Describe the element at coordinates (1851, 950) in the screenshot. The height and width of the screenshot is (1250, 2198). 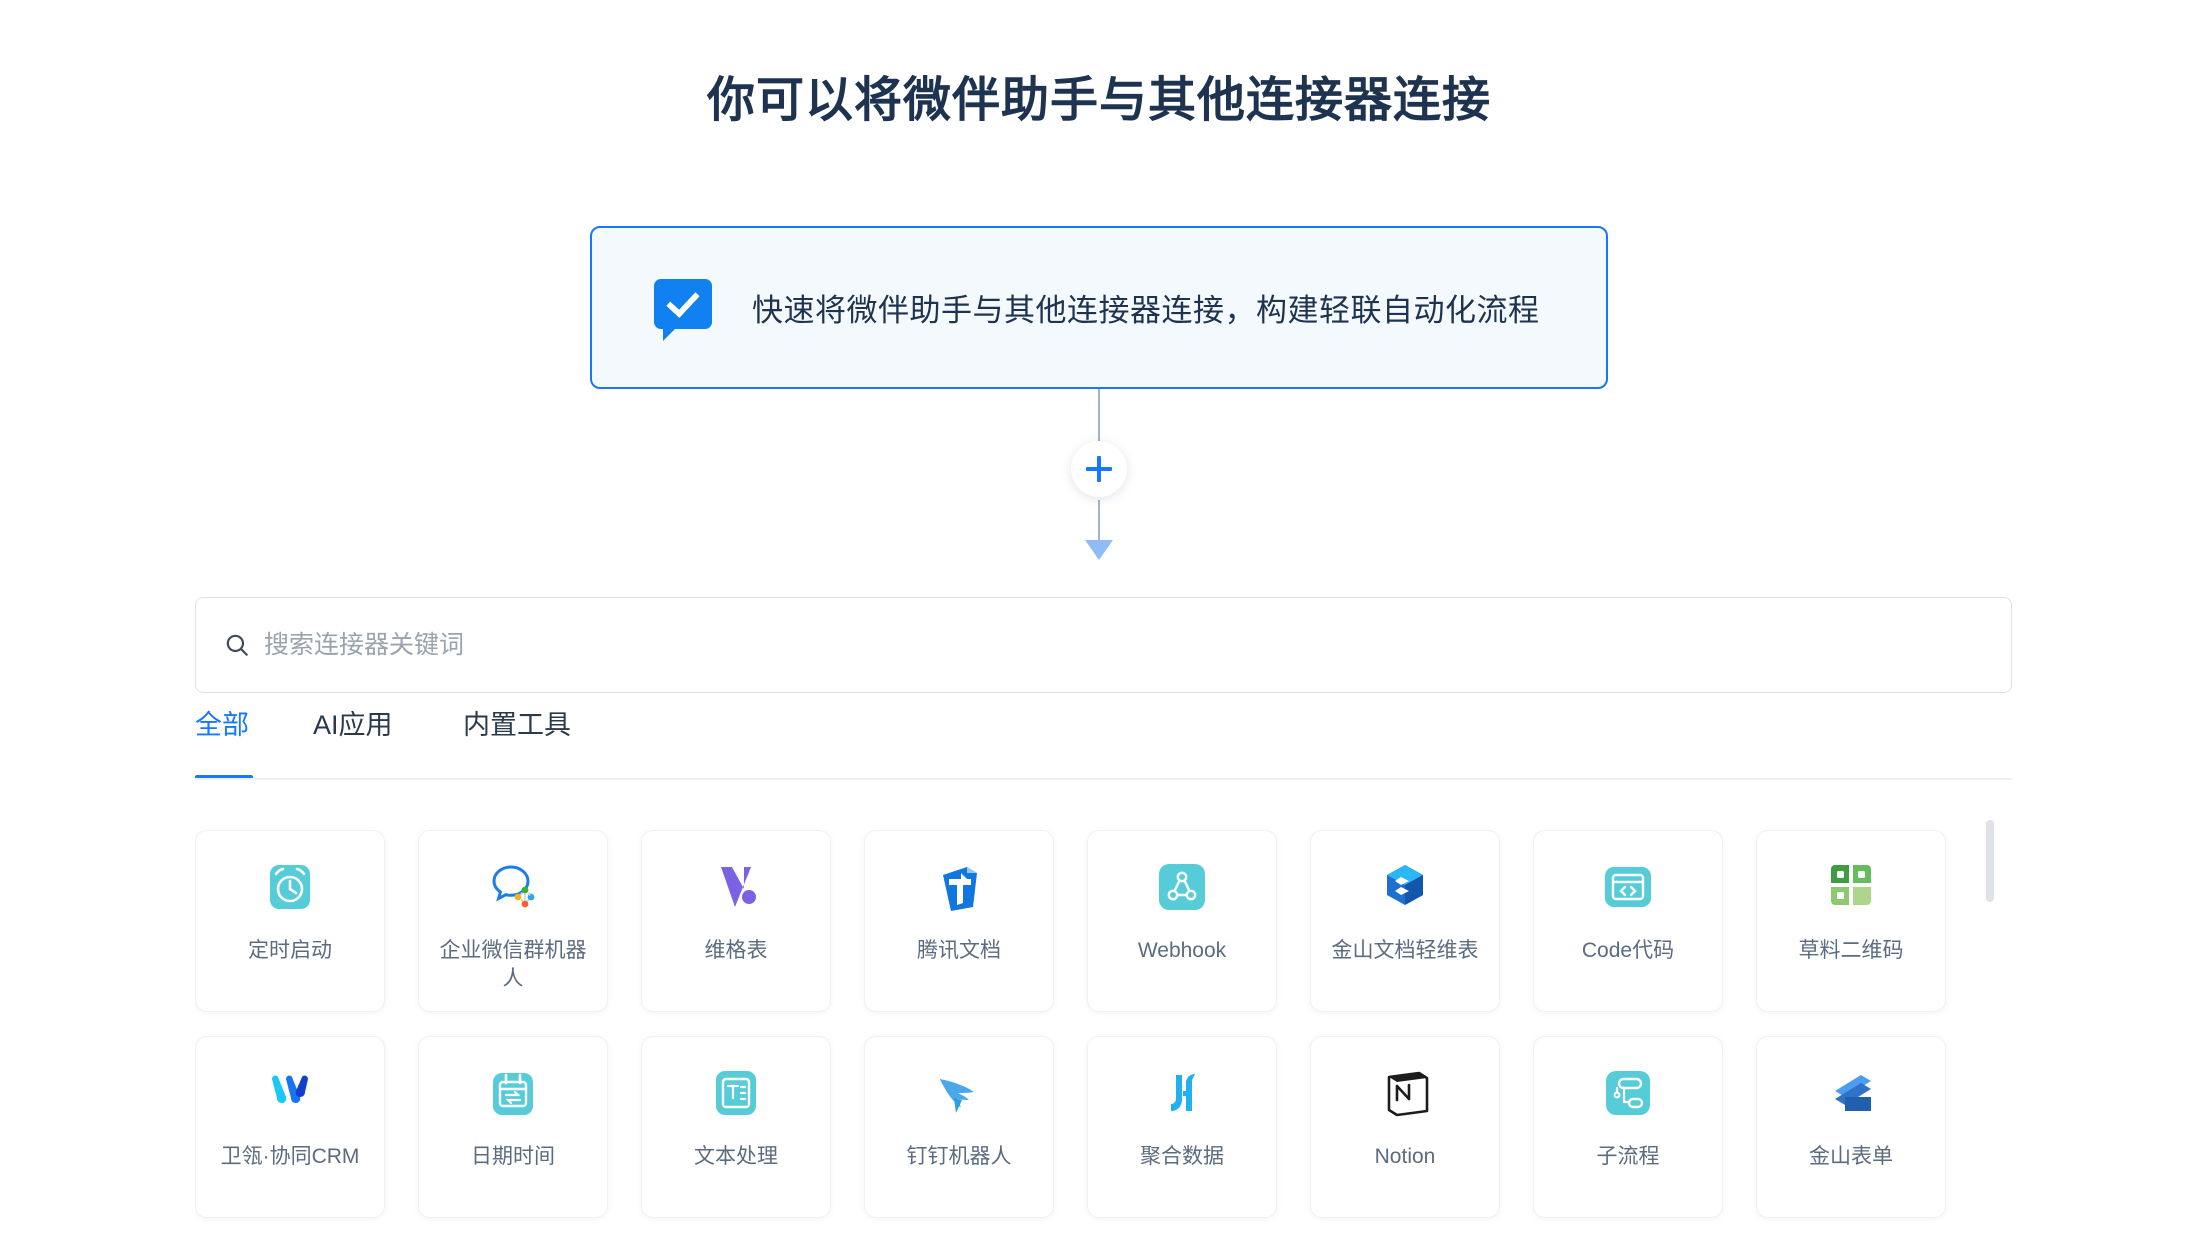
I see `connector-card-label: 草料二维码` at that location.